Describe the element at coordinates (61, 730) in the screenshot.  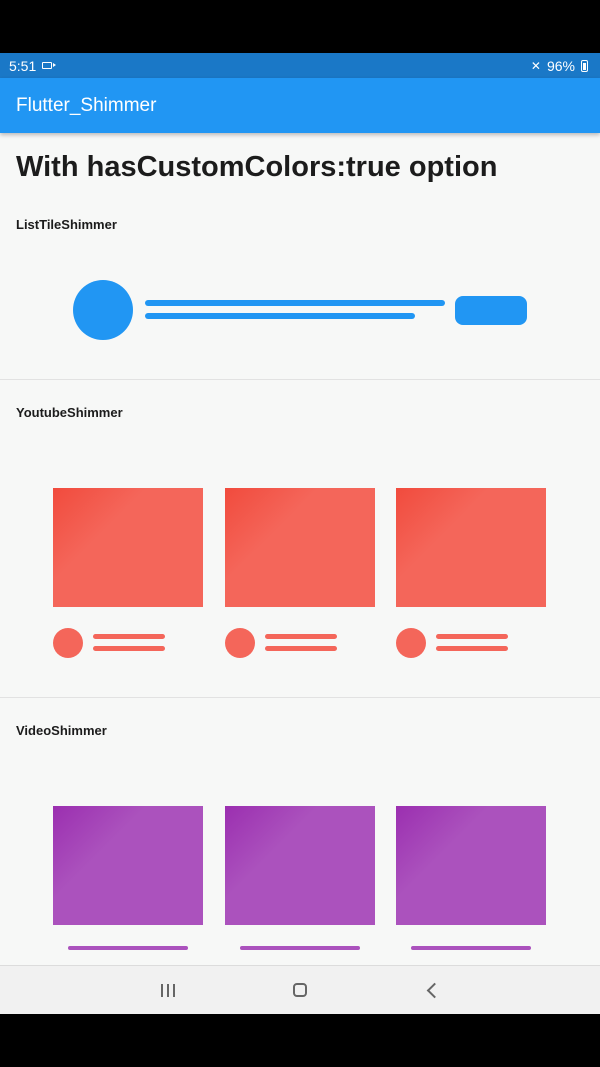
I see `section-label-video: VideoShimmer` at that location.